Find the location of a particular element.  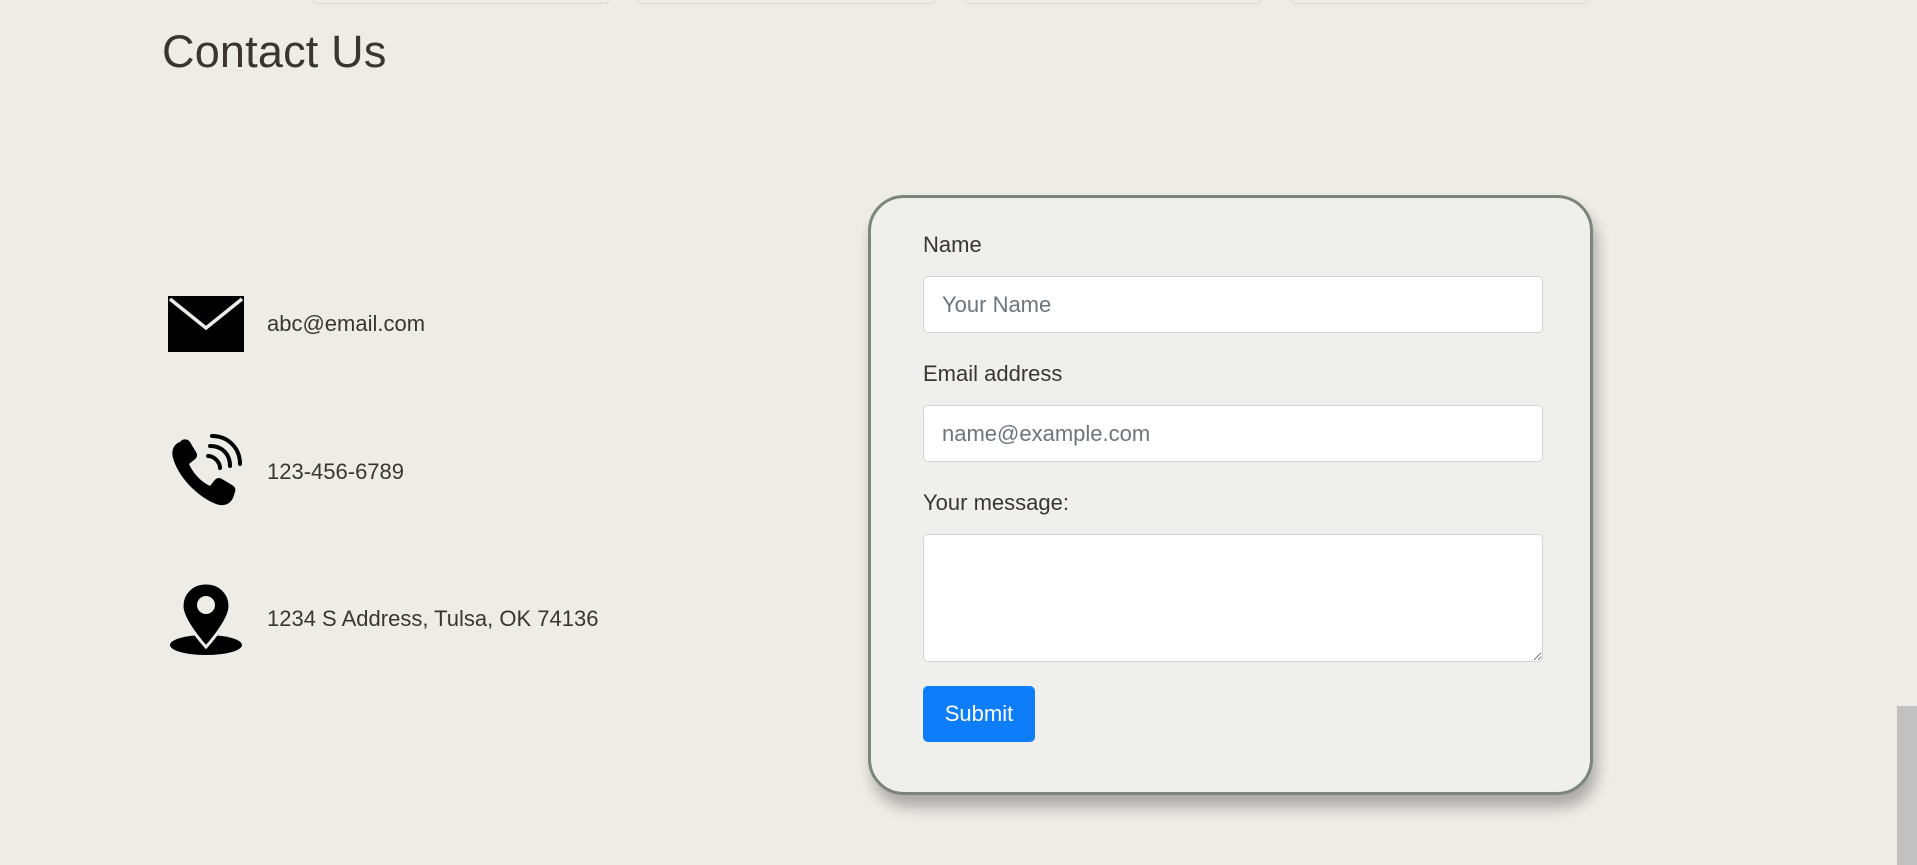

contact-address-text: 1234 S Address, Tulsa, OK 74136 is located at coordinates (433, 618).